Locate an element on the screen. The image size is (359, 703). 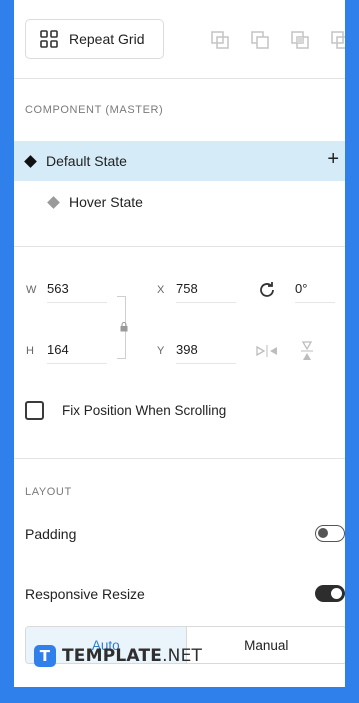
segment-manual: Manual is located at coordinates (266, 645).